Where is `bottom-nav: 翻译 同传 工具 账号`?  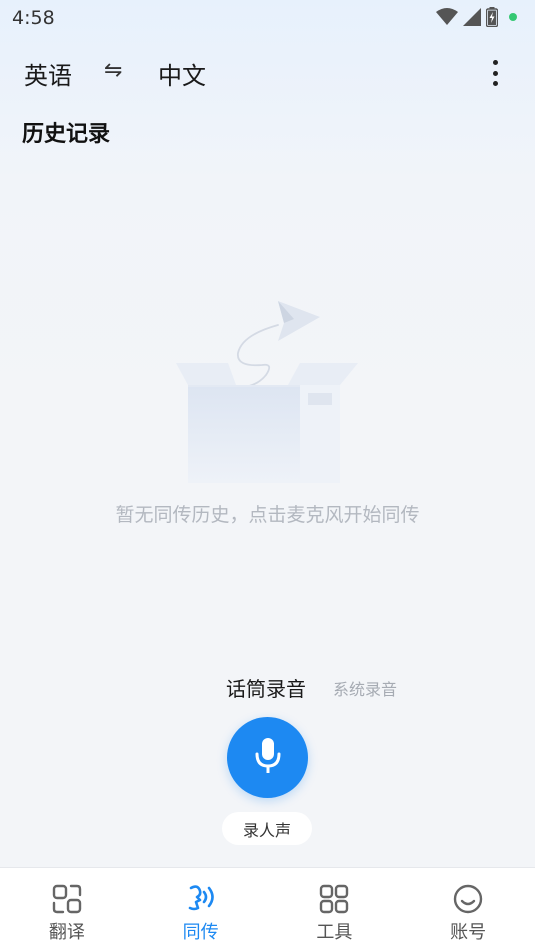
bottom-nav: 翻译 同传 工具 账号 is located at coordinates (267, 909).